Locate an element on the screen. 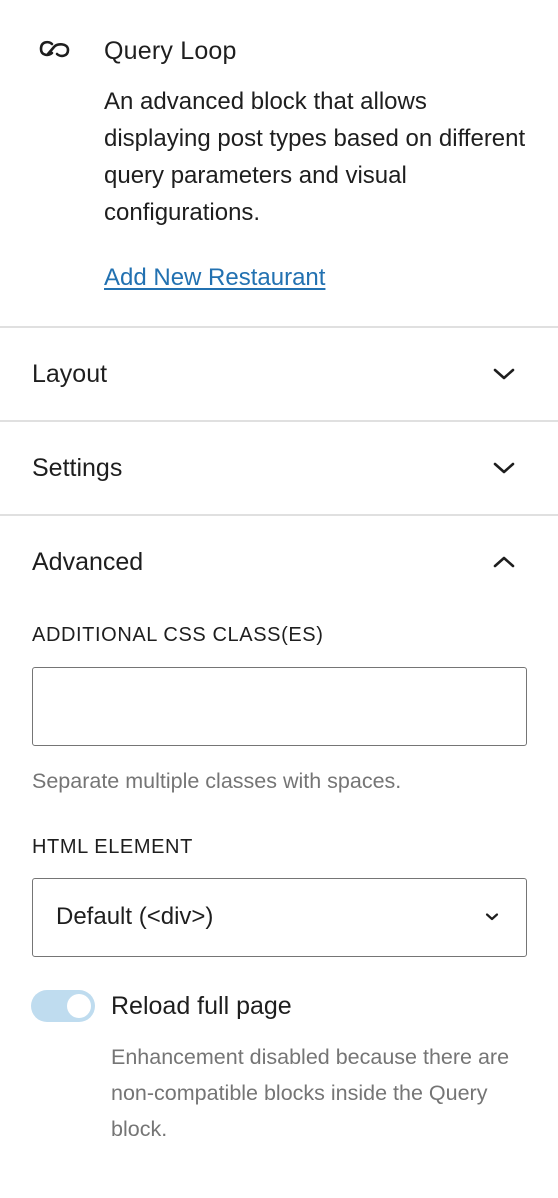  panel-settings-title: Settings is located at coordinates (77, 468).